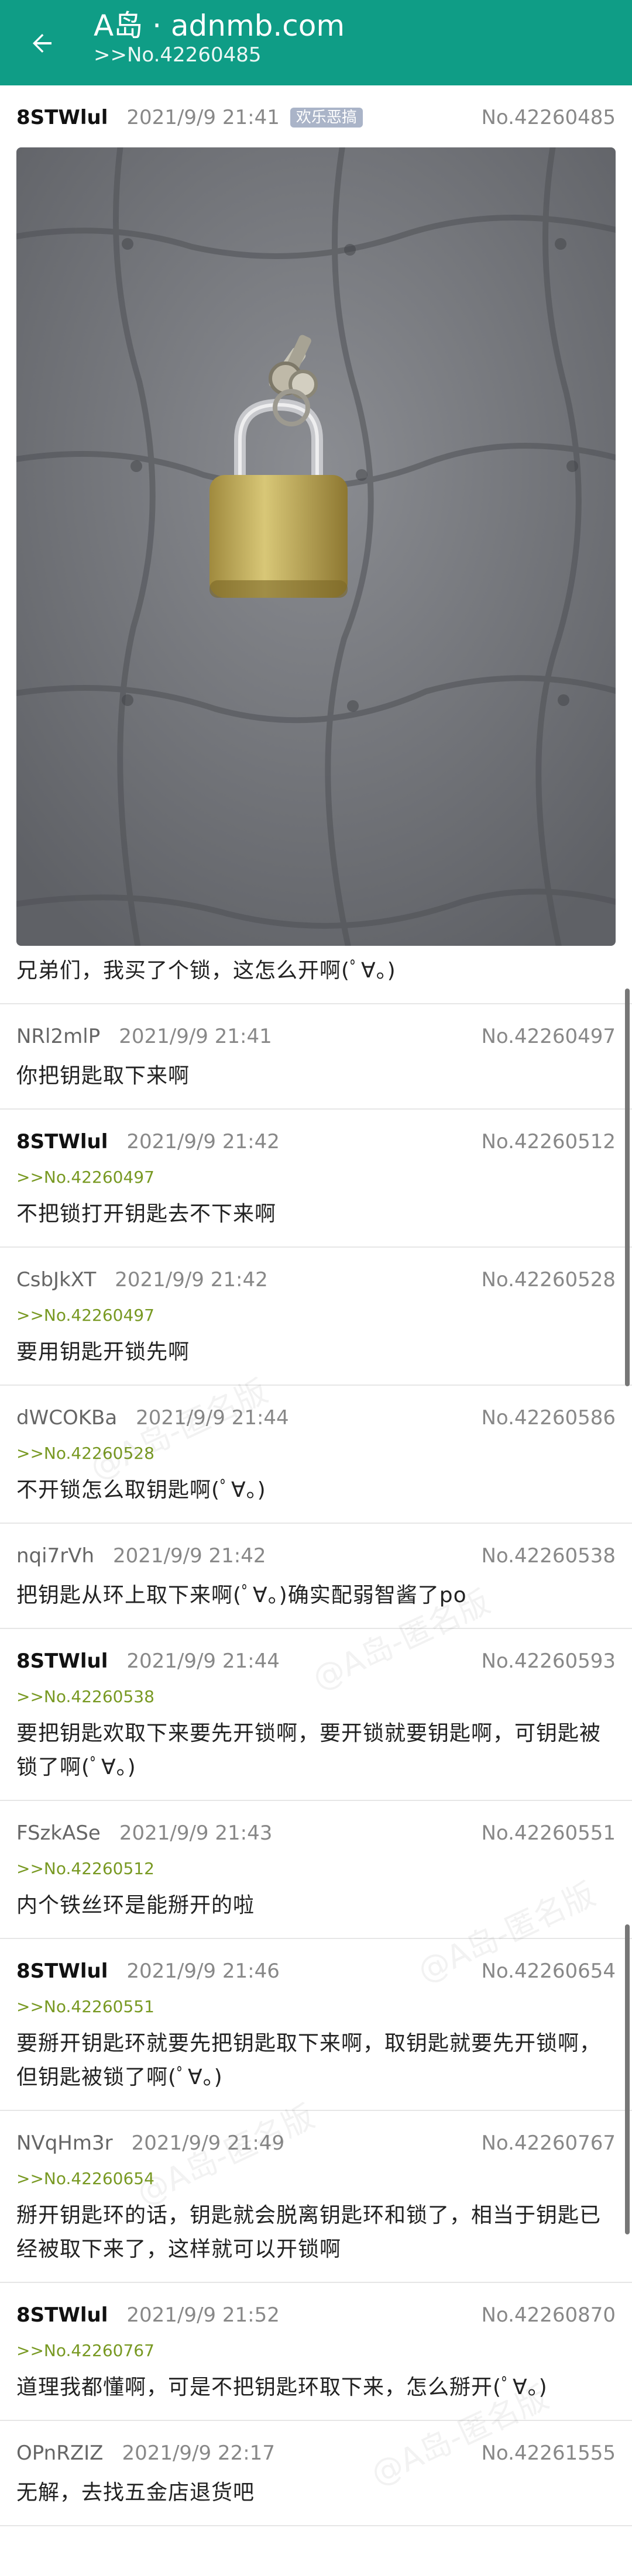  I want to click on post-meta: 8STWlul 2021/9/9 21:44 No.42260593, so click(316, 1661).